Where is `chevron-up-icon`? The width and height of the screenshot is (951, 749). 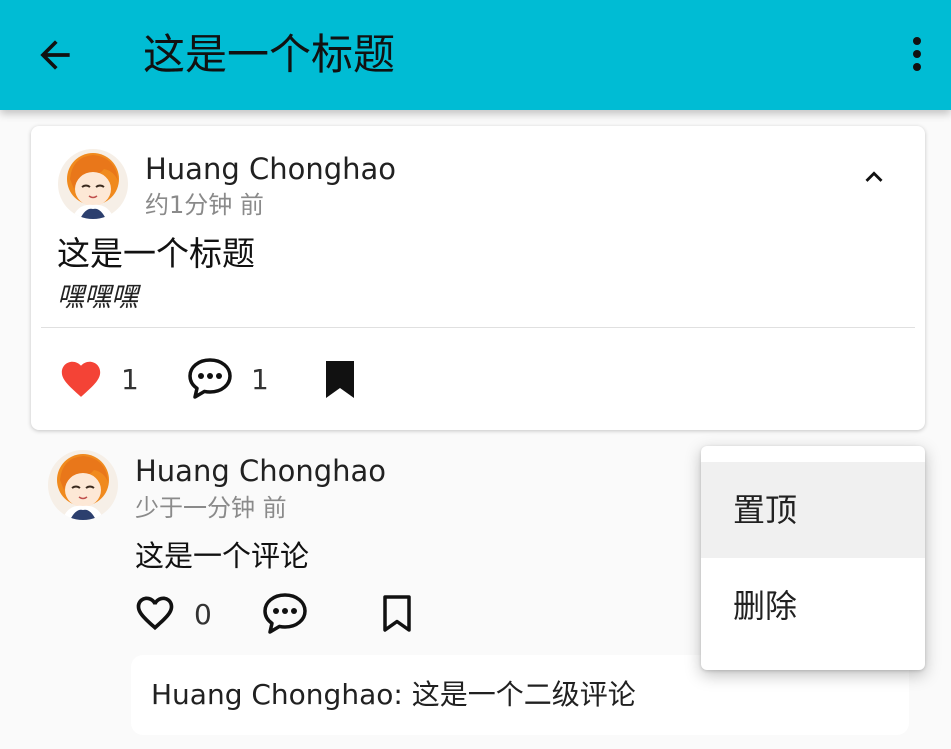 chevron-up-icon is located at coordinates (874, 177).